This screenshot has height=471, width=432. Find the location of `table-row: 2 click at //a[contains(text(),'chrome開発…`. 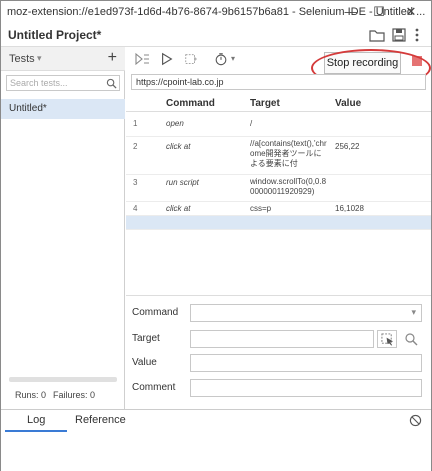

table-row: 2 click at //a[contains(text(),'chrome開発… is located at coordinates (278, 156).